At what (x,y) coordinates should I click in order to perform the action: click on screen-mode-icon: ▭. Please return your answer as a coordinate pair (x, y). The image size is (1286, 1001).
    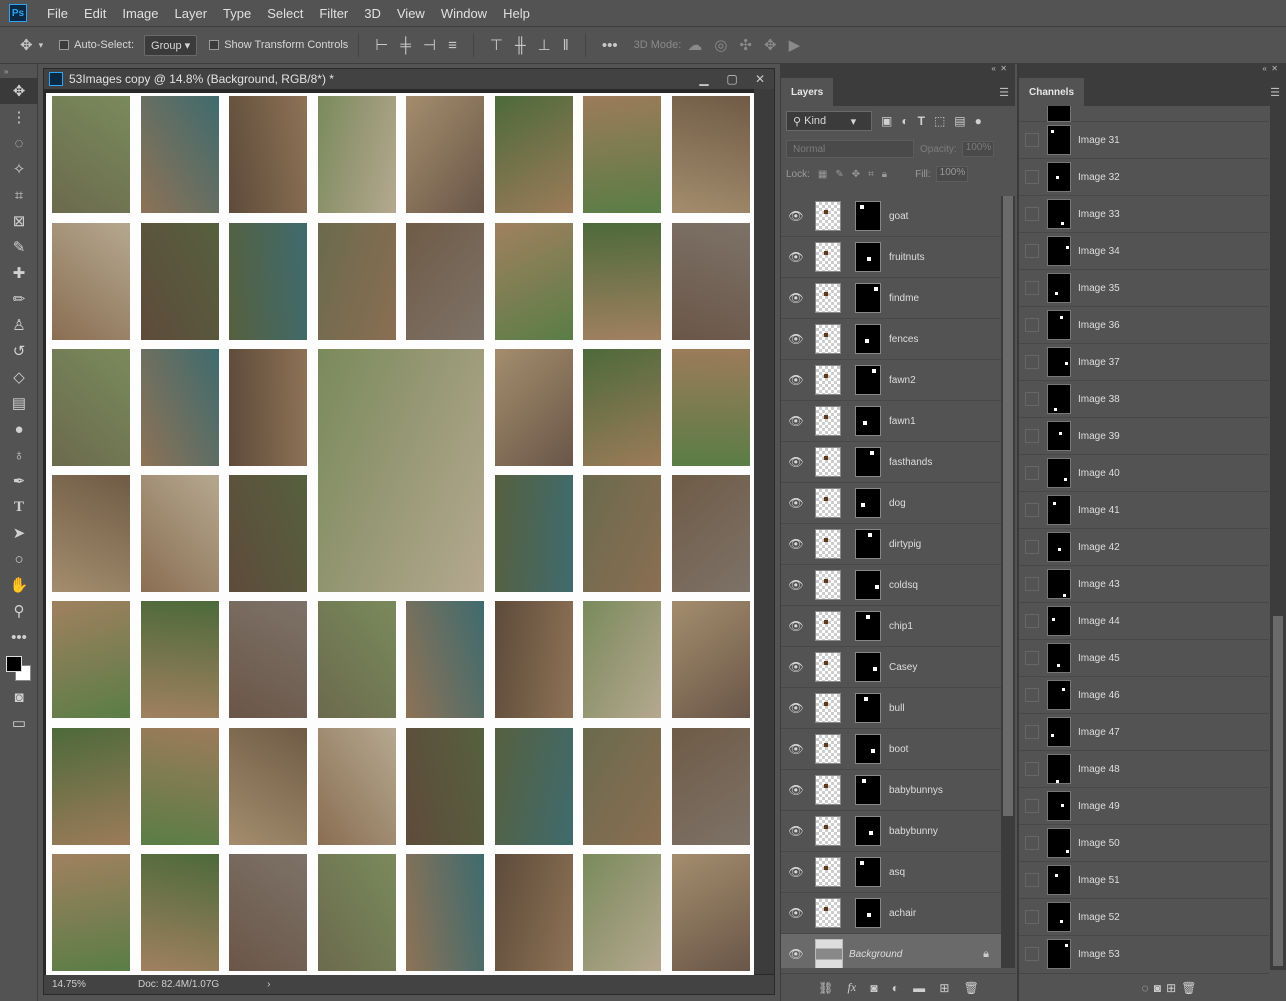
    Looking at the image, I should click on (19, 723).